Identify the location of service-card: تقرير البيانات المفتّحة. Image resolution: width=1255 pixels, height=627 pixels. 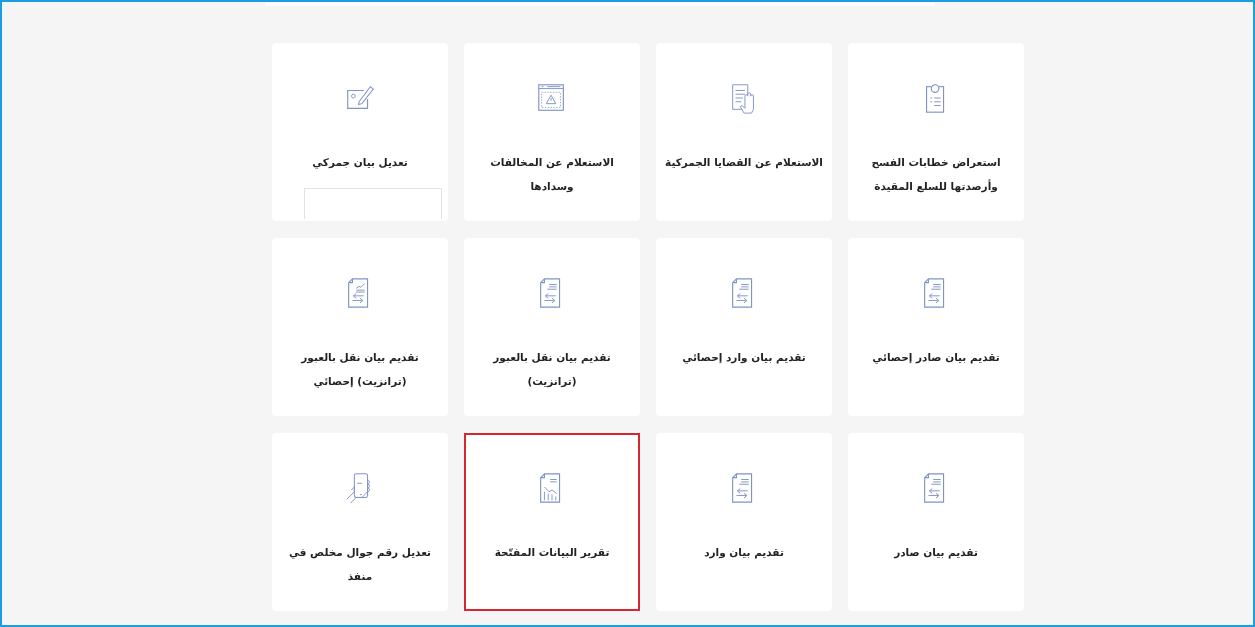
(552, 522).